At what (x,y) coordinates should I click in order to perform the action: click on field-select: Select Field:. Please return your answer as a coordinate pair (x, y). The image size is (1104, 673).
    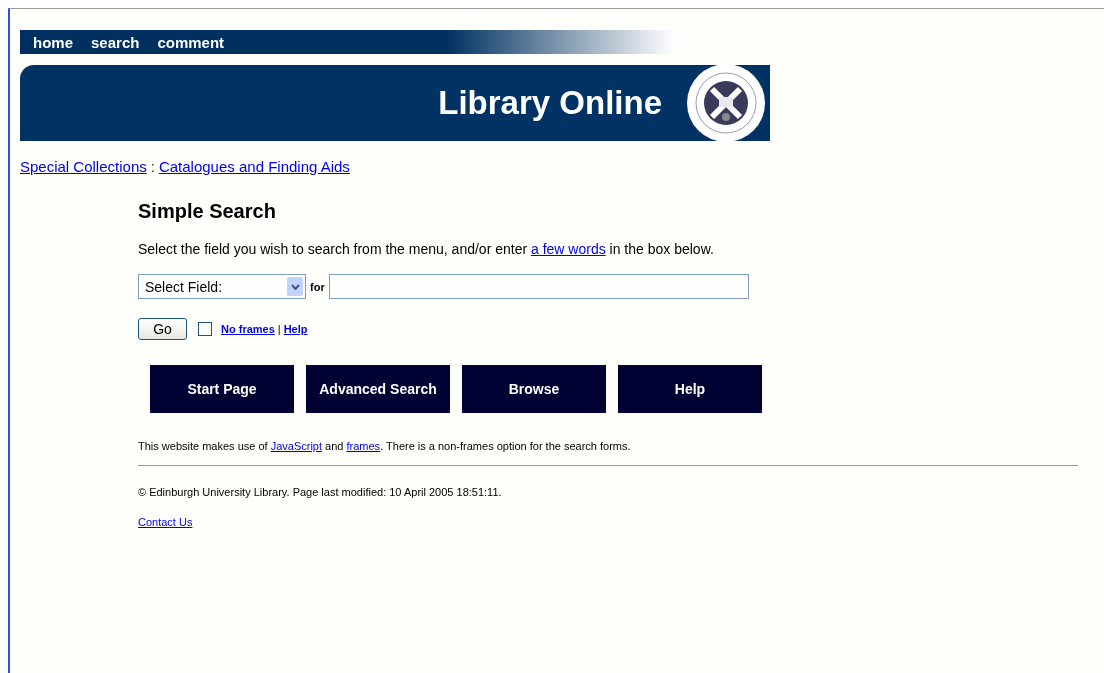
    Looking at the image, I should click on (222, 286).